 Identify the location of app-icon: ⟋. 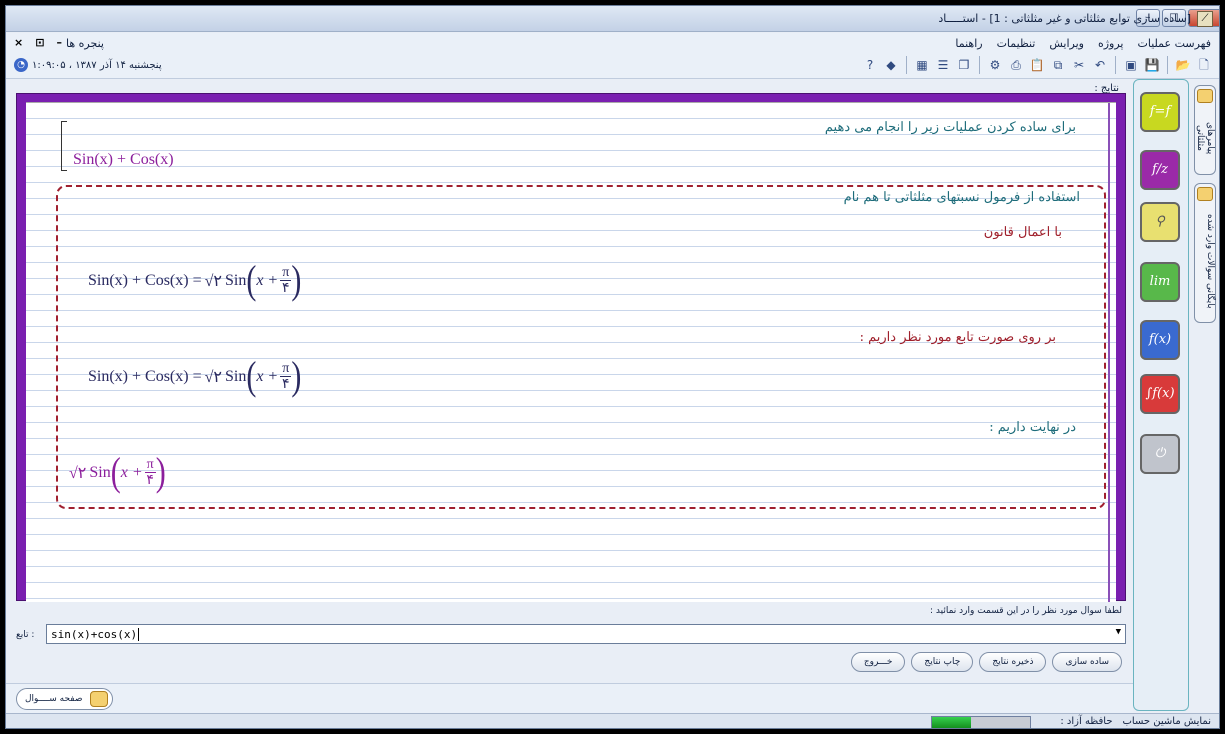
(1205, 19).